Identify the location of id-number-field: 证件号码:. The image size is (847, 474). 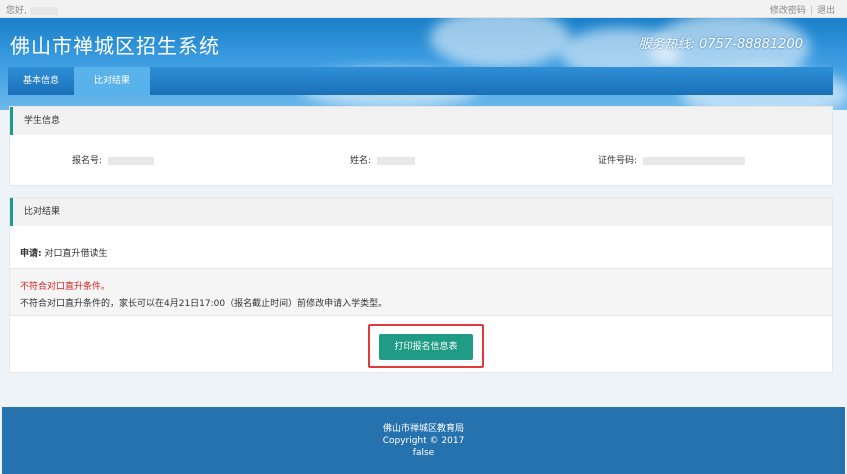
(672, 159).